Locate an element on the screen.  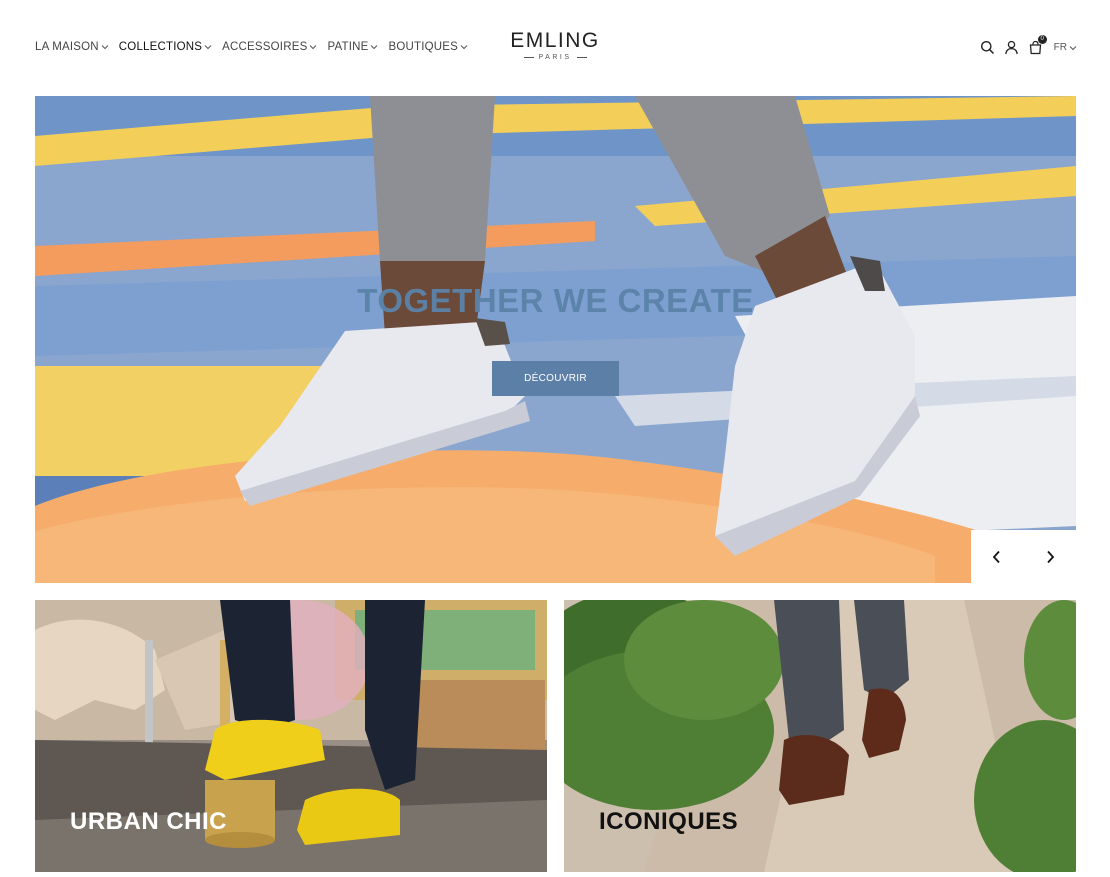
nav-item-boutiques: BOUTIQUES is located at coordinates (428, 47).